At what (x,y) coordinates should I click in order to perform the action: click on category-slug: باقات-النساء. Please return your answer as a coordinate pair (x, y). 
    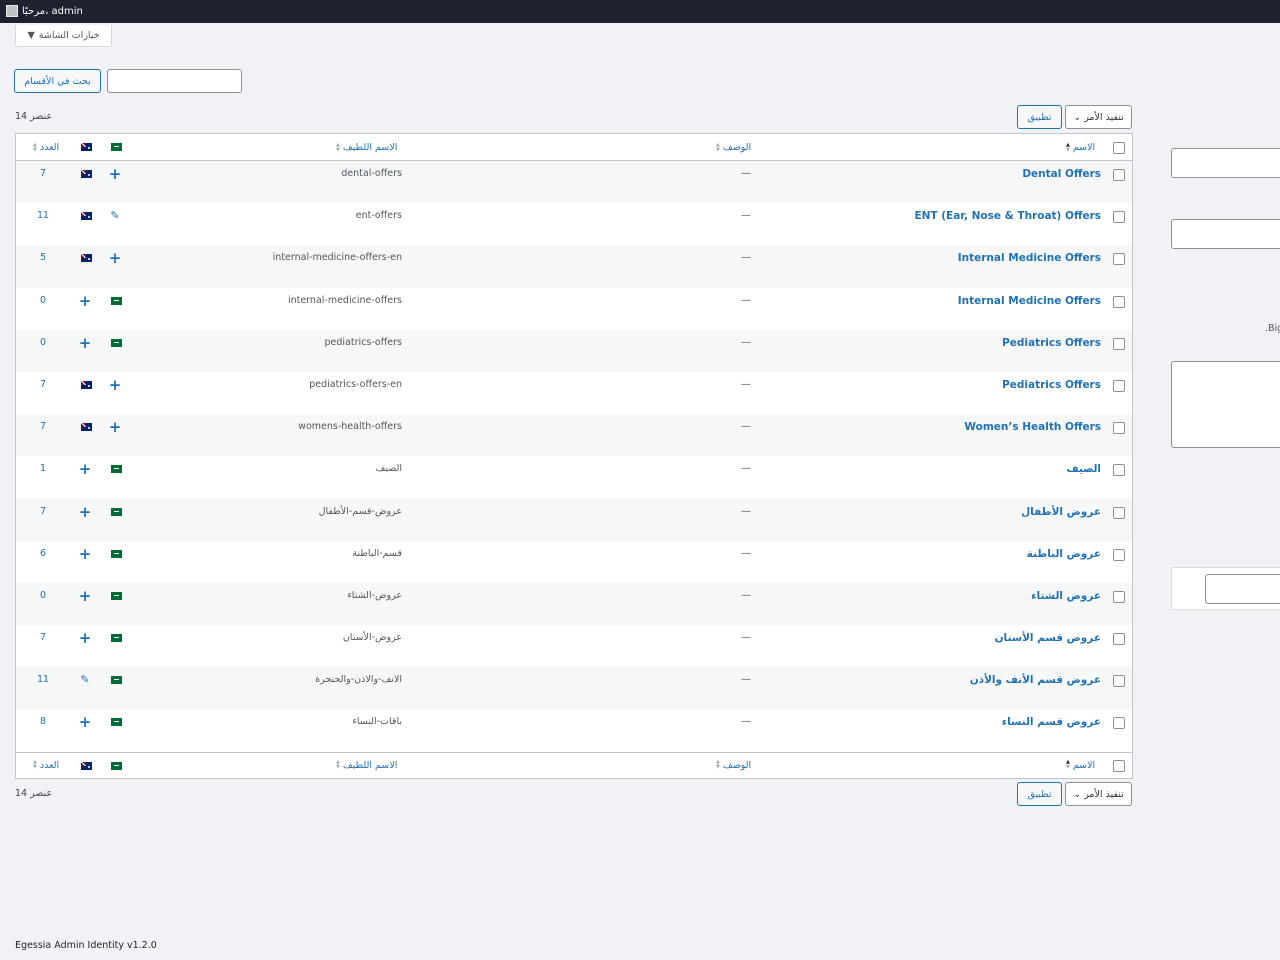
    Looking at the image, I should click on (377, 722).